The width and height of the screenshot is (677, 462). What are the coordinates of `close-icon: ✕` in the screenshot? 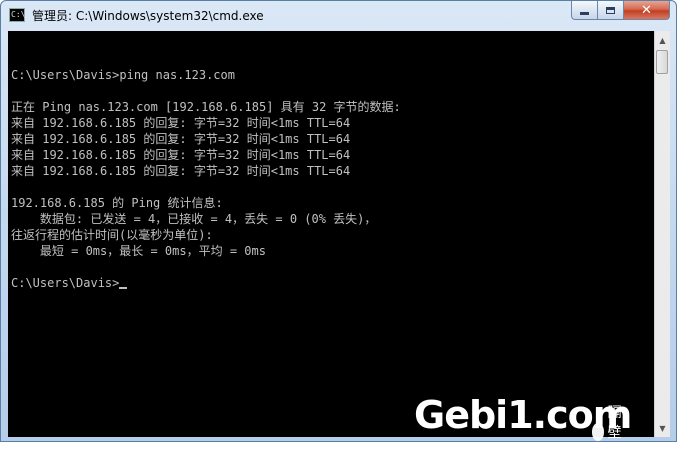 It's located at (646, 10).